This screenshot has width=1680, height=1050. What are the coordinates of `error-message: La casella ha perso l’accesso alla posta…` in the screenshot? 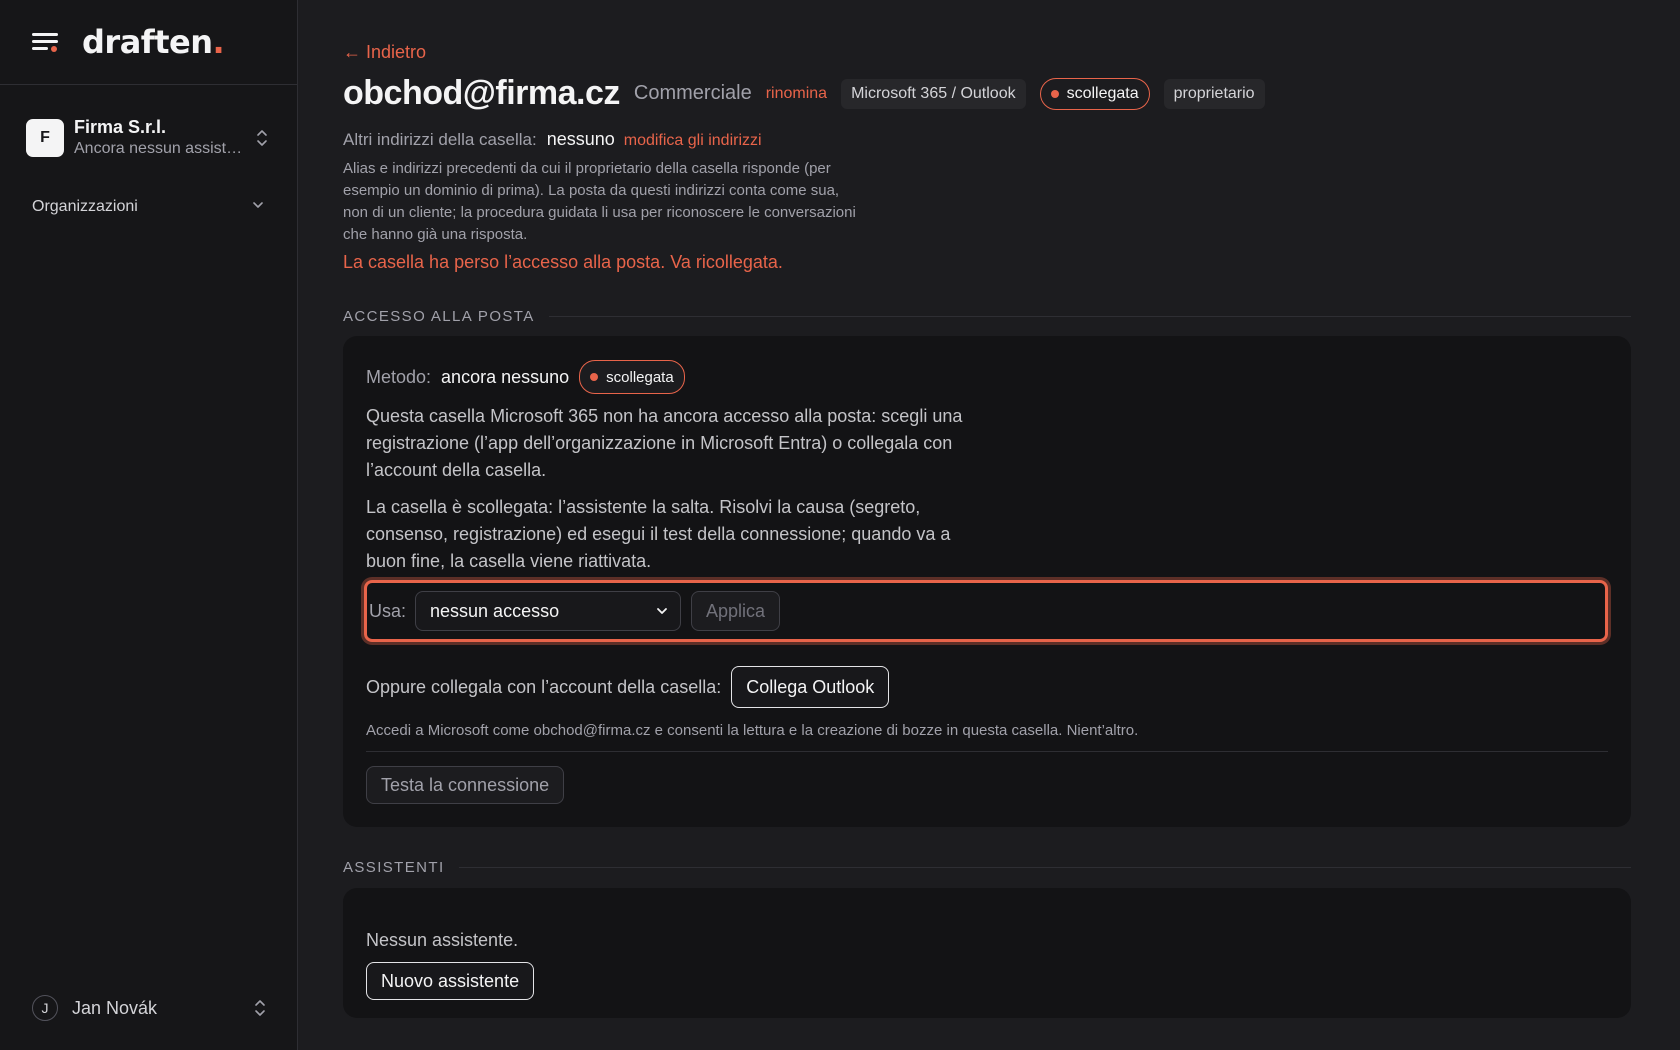 It's located at (563, 262).